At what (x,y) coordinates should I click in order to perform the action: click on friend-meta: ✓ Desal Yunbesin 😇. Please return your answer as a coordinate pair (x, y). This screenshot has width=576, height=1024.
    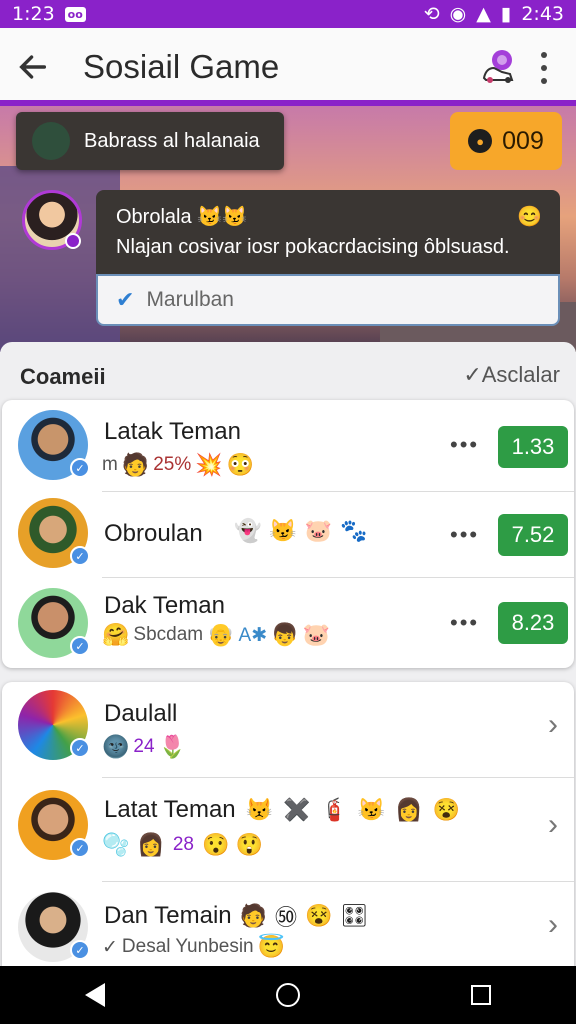
    Looking at the image, I should click on (194, 946).